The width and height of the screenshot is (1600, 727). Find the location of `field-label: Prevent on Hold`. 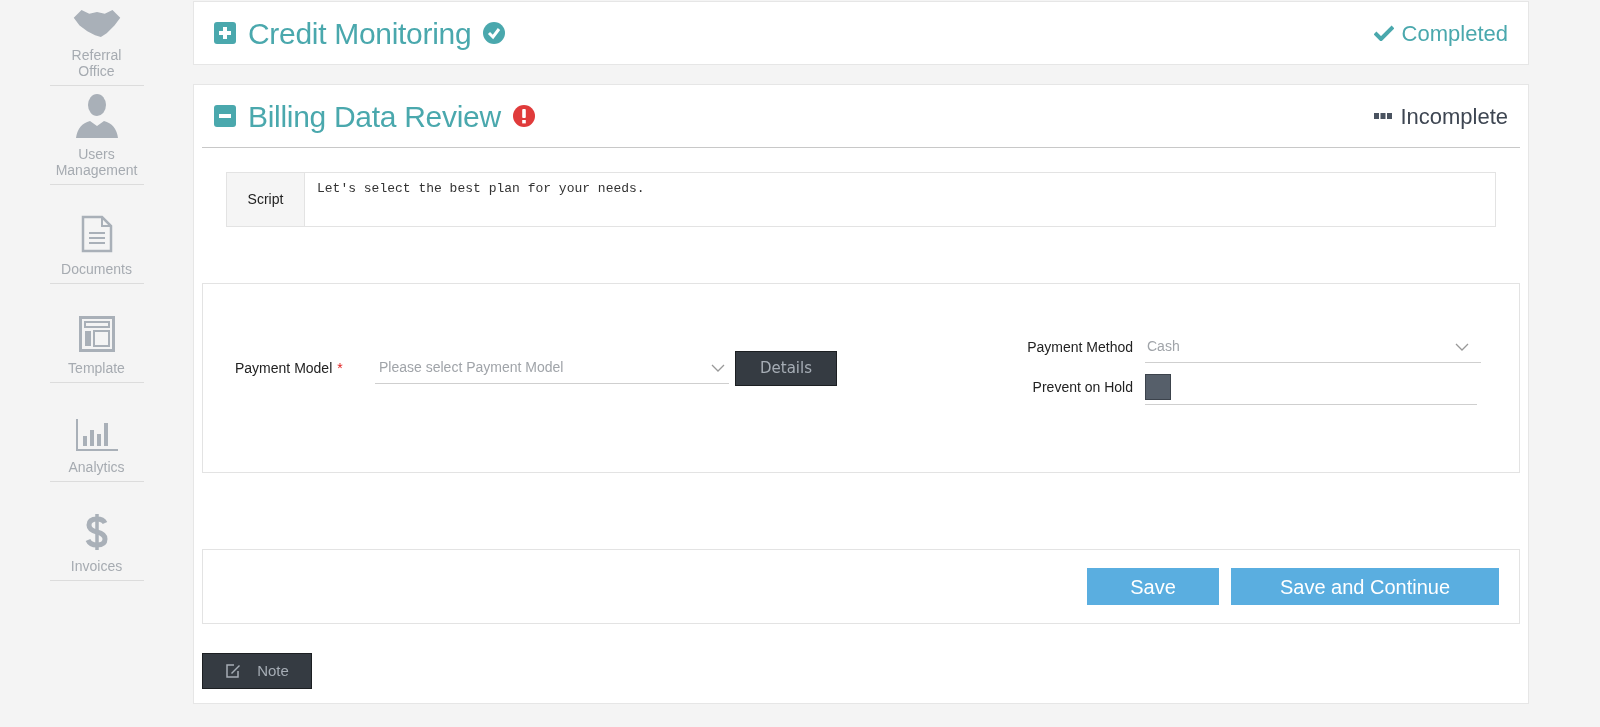

field-label: Prevent on Hold is located at coordinates (1082, 387).